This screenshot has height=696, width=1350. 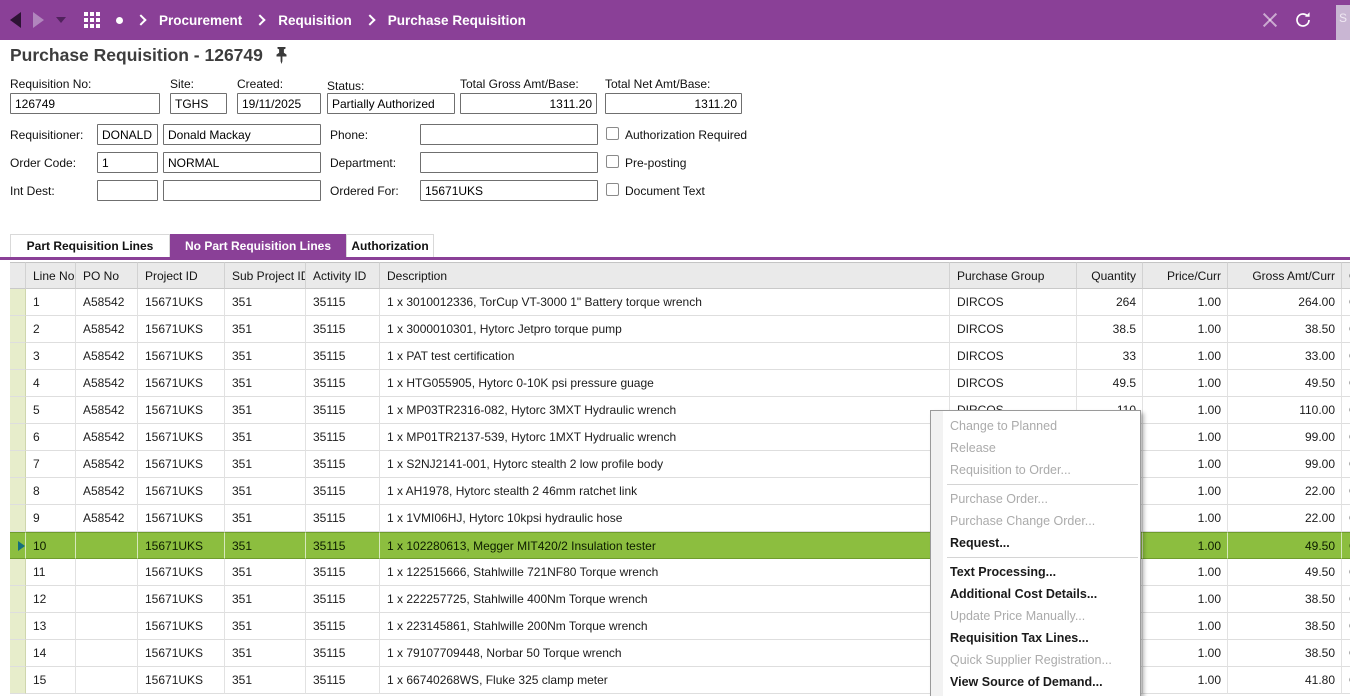 I want to click on column-header-description: Description, so click(x=665, y=275).